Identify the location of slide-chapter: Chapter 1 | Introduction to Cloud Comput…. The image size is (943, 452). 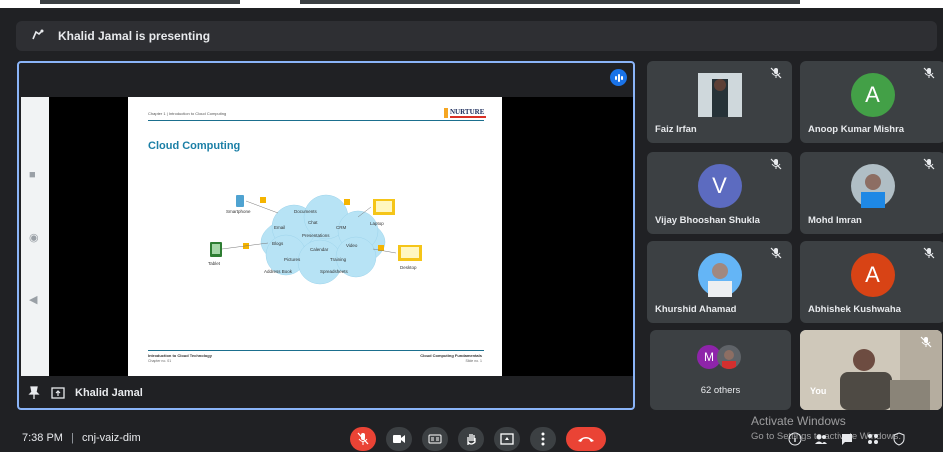
(187, 113).